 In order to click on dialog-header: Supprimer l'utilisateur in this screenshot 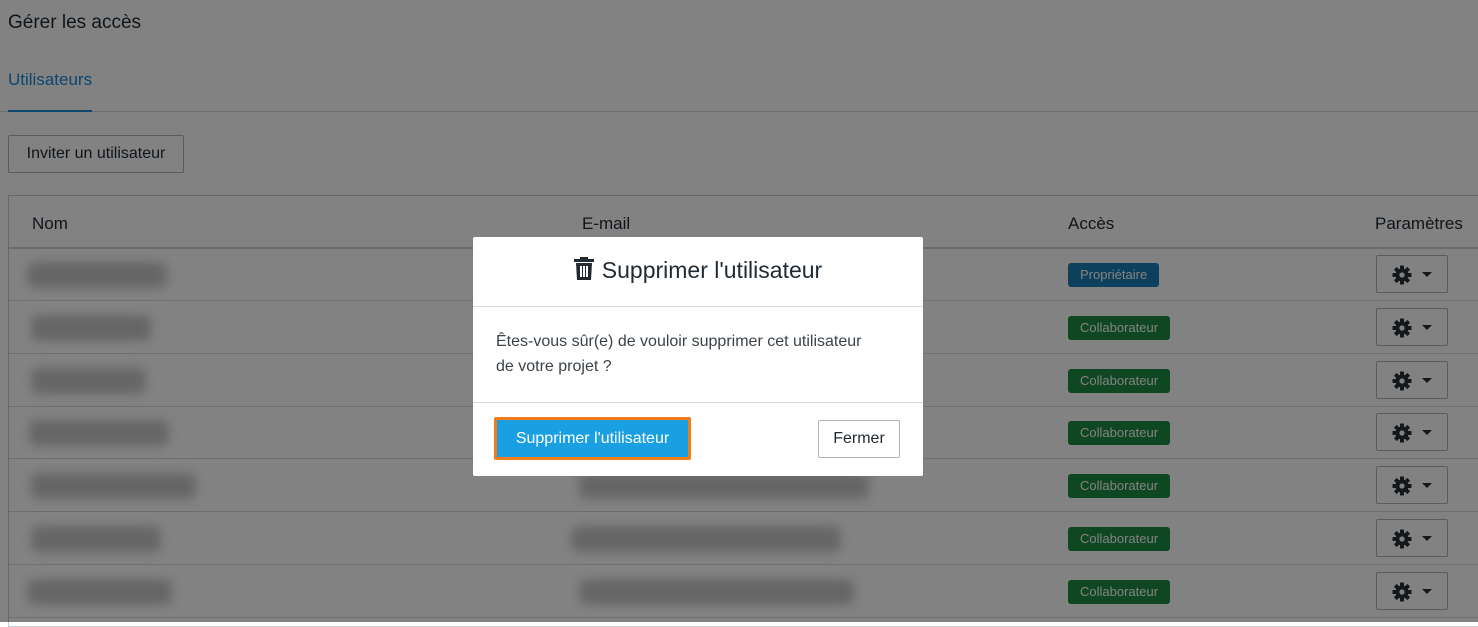, I will do `click(698, 272)`.